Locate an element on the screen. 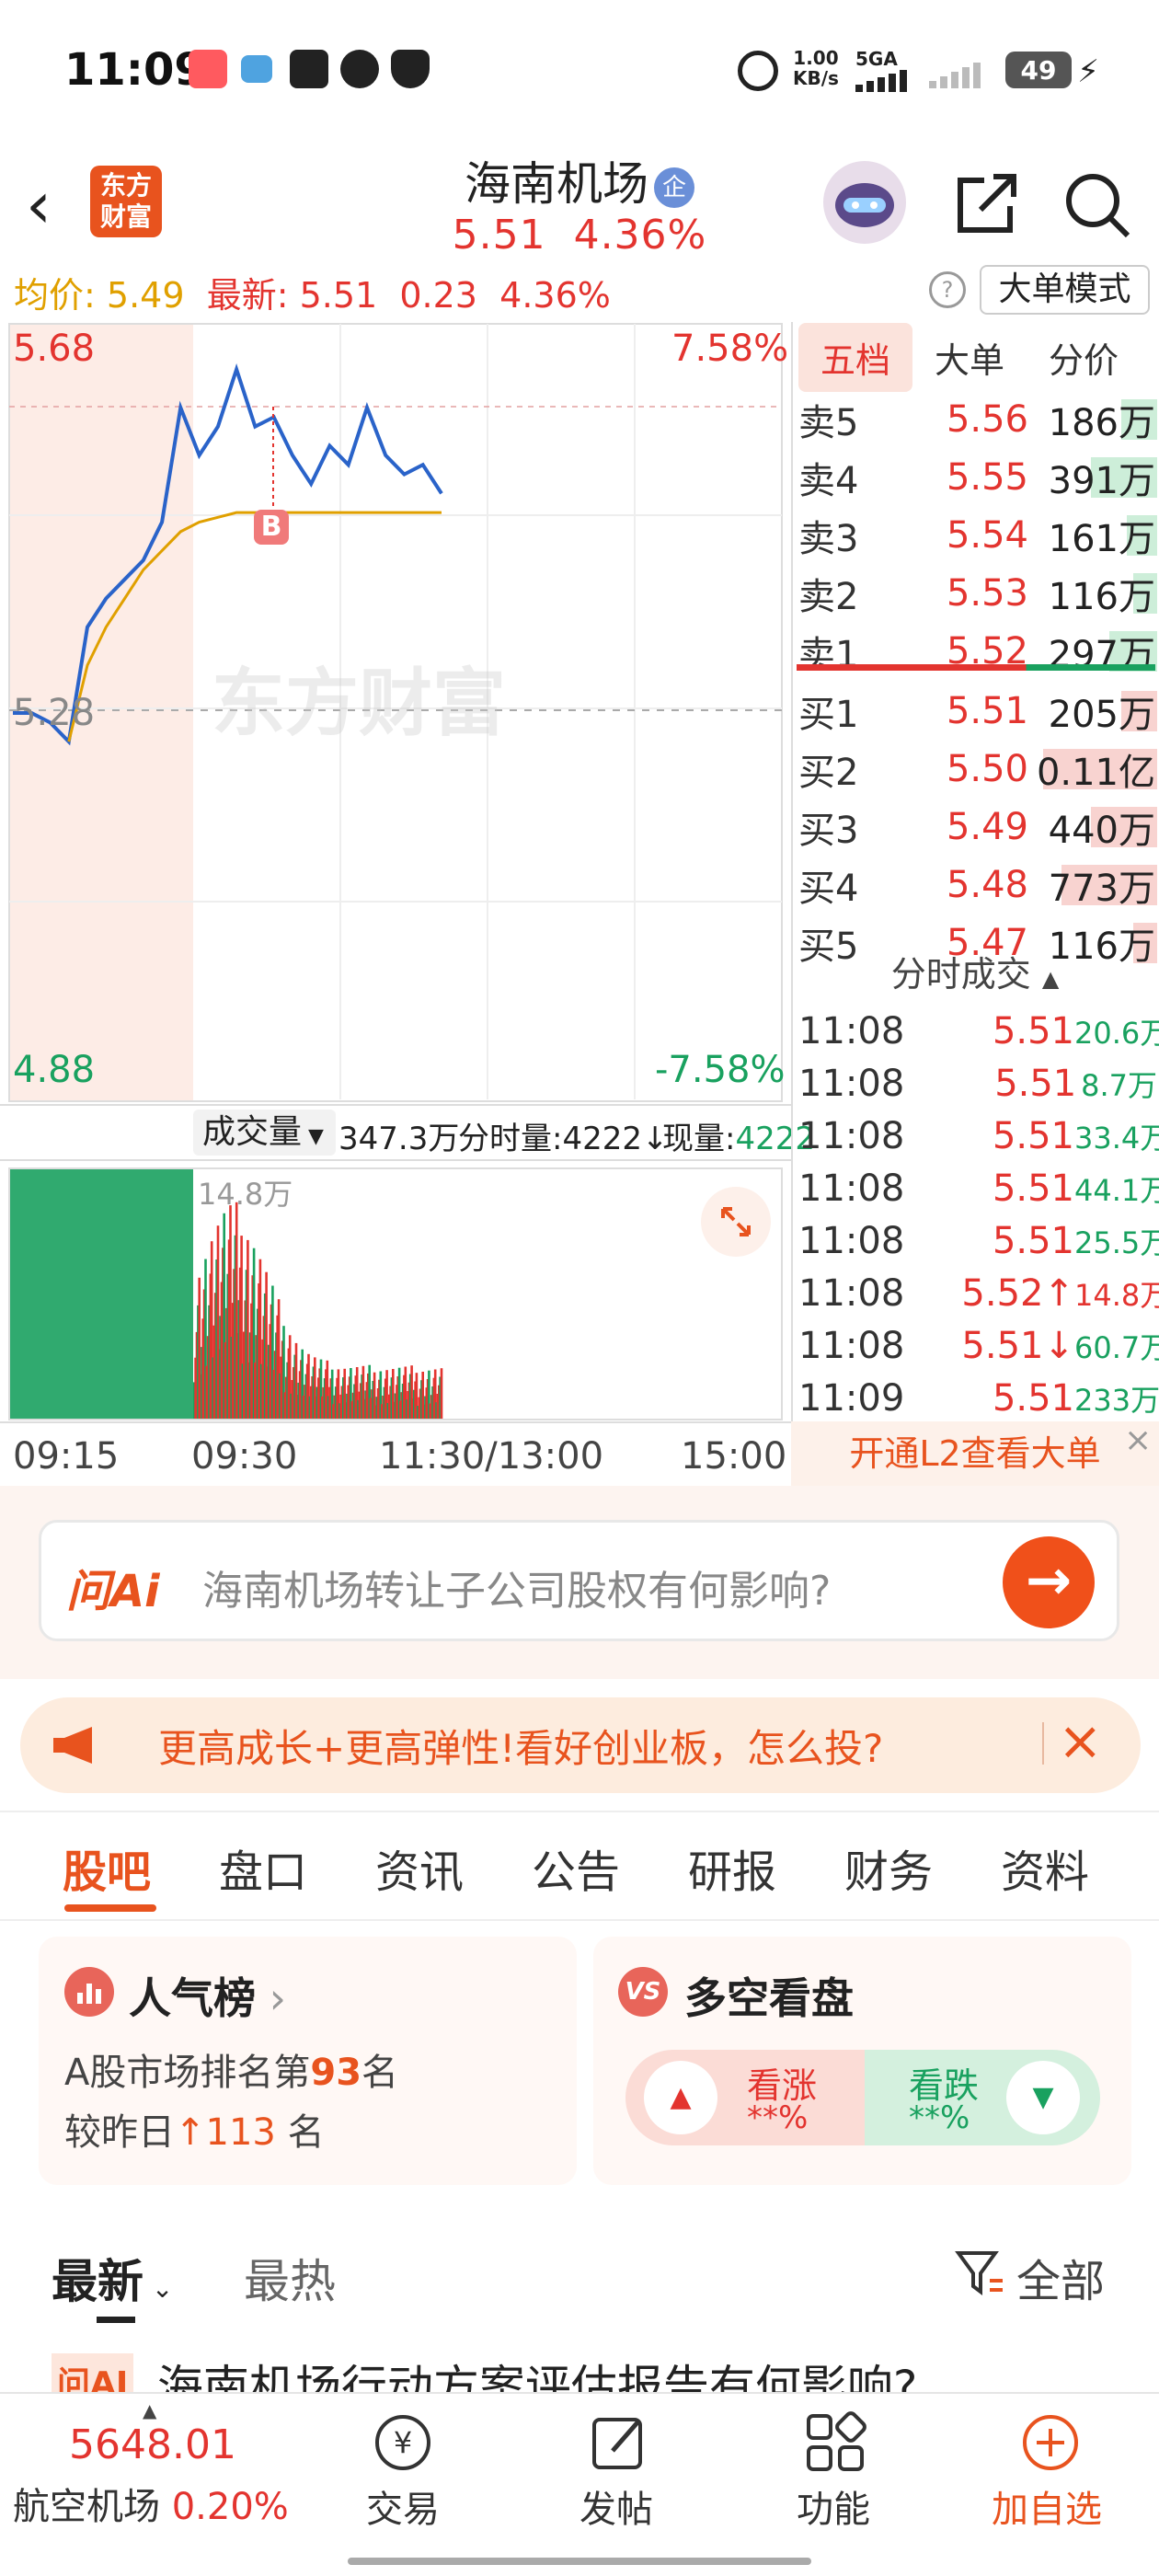  volume-peak-label: 14.8万 is located at coordinates (245, 1194).